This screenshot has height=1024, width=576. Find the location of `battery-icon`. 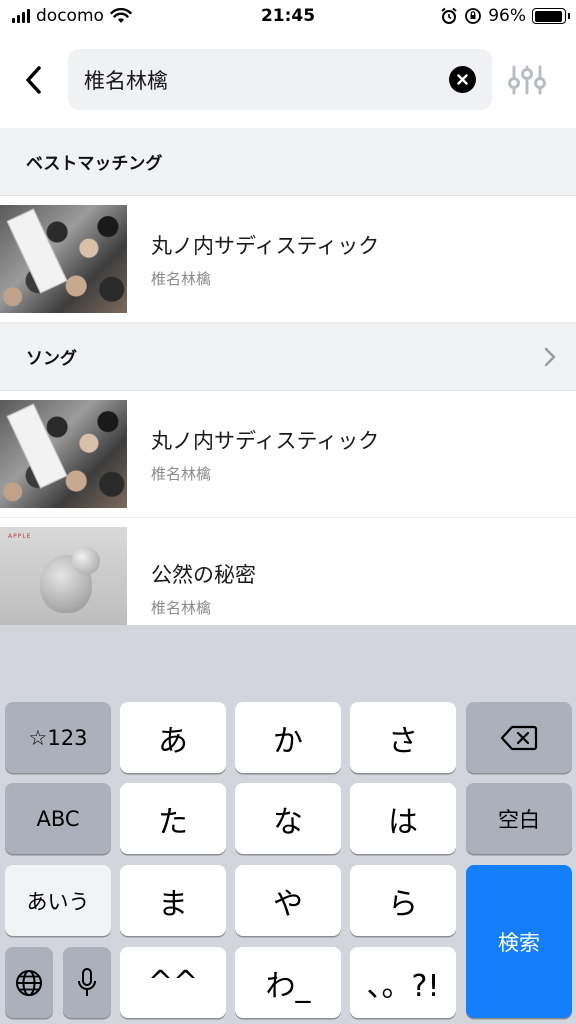

battery-icon is located at coordinates (551, 16).